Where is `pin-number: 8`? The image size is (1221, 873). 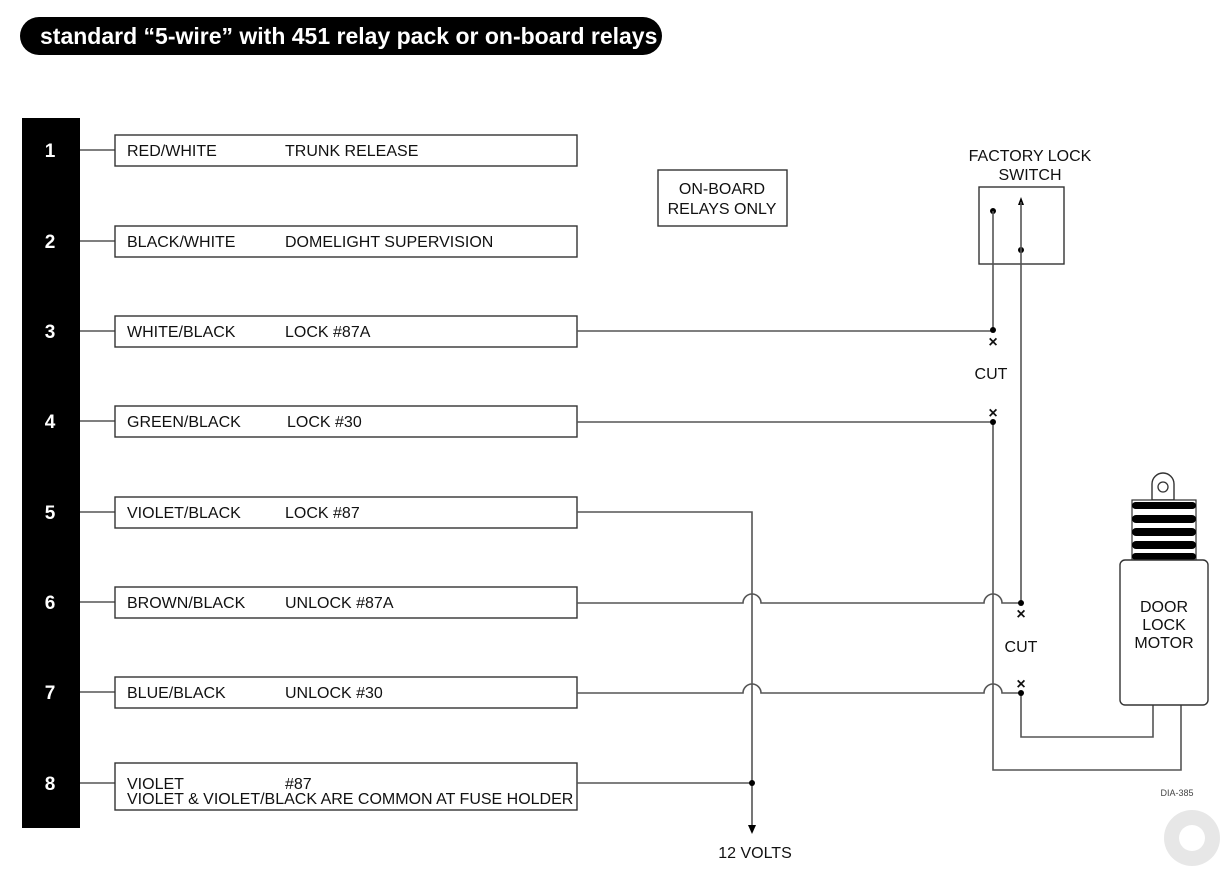 pin-number: 8 is located at coordinates (50, 784).